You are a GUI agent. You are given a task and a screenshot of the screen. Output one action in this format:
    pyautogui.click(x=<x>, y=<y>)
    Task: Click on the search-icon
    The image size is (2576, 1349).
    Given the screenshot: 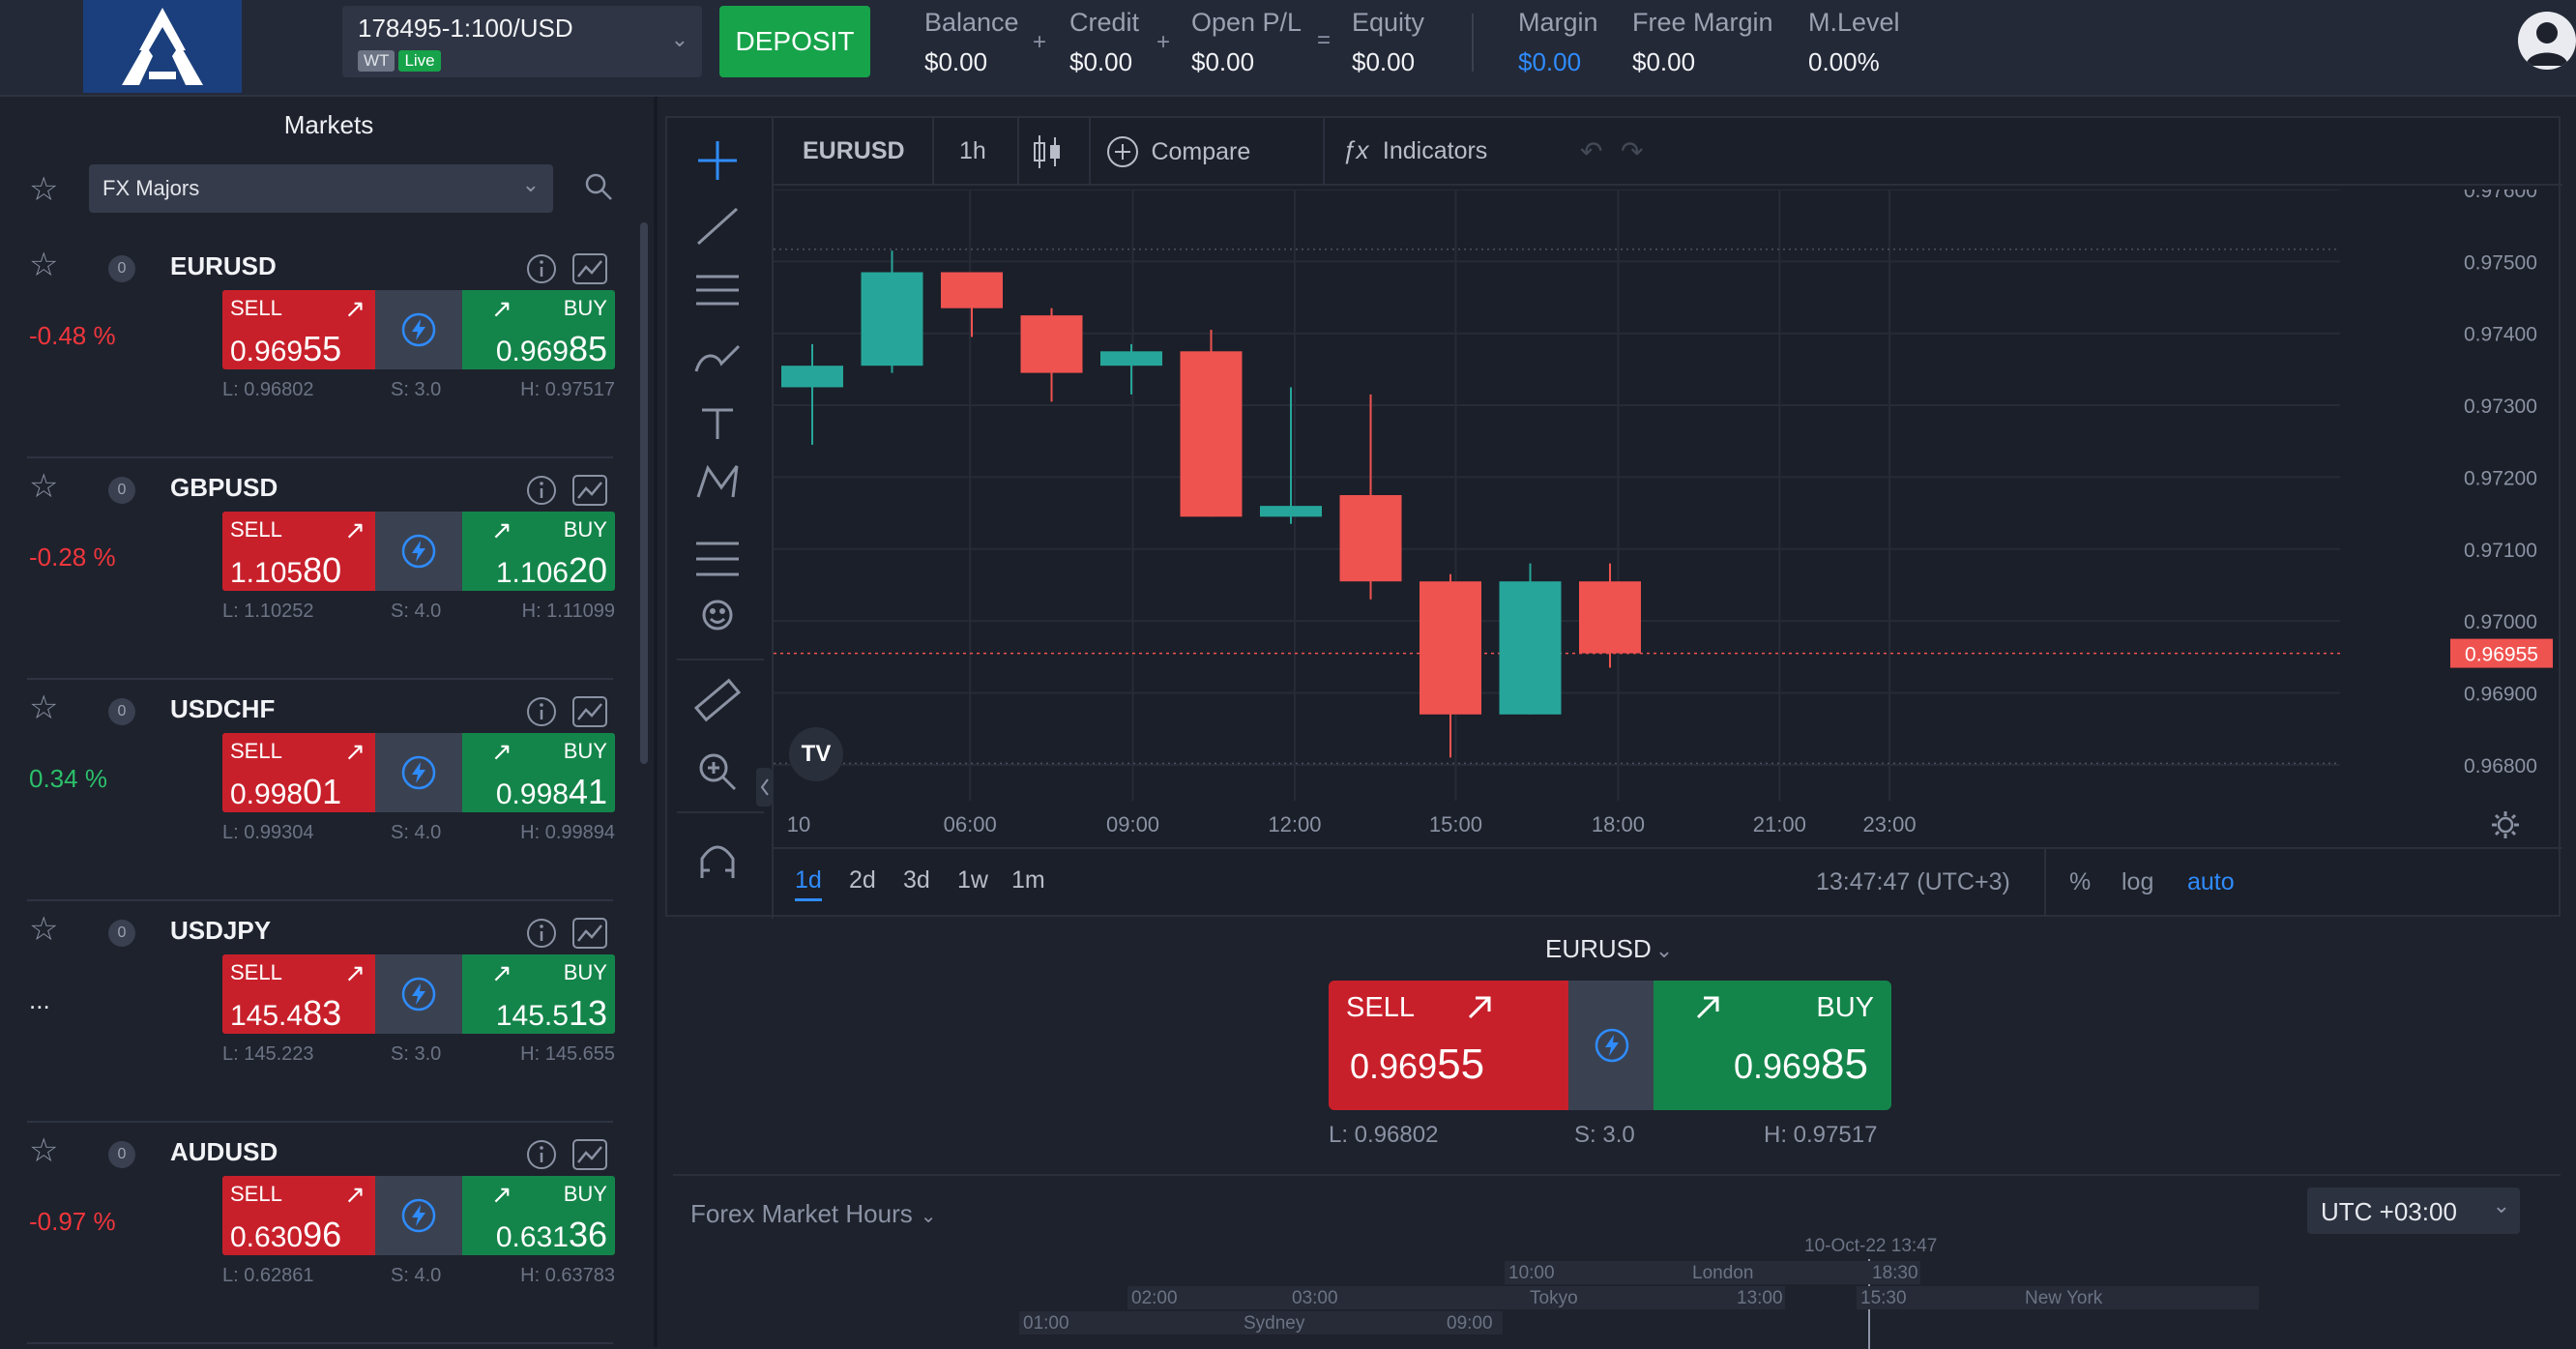 What is the action you would take?
    pyautogui.click(x=598, y=189)
    